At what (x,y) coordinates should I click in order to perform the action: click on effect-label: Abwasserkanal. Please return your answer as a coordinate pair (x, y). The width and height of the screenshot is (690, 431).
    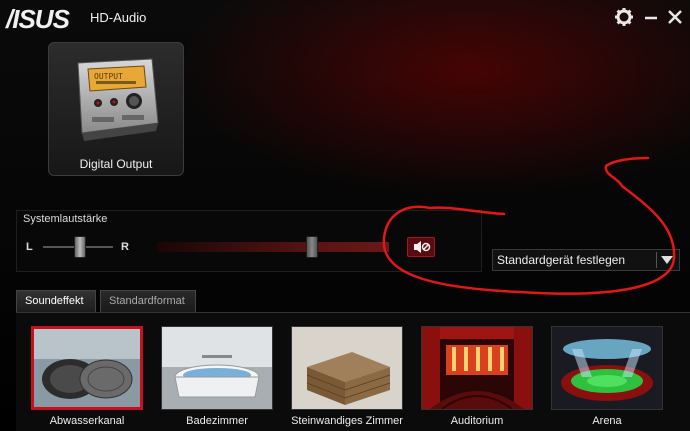
    Looking at the image, I should click on (87, 421).